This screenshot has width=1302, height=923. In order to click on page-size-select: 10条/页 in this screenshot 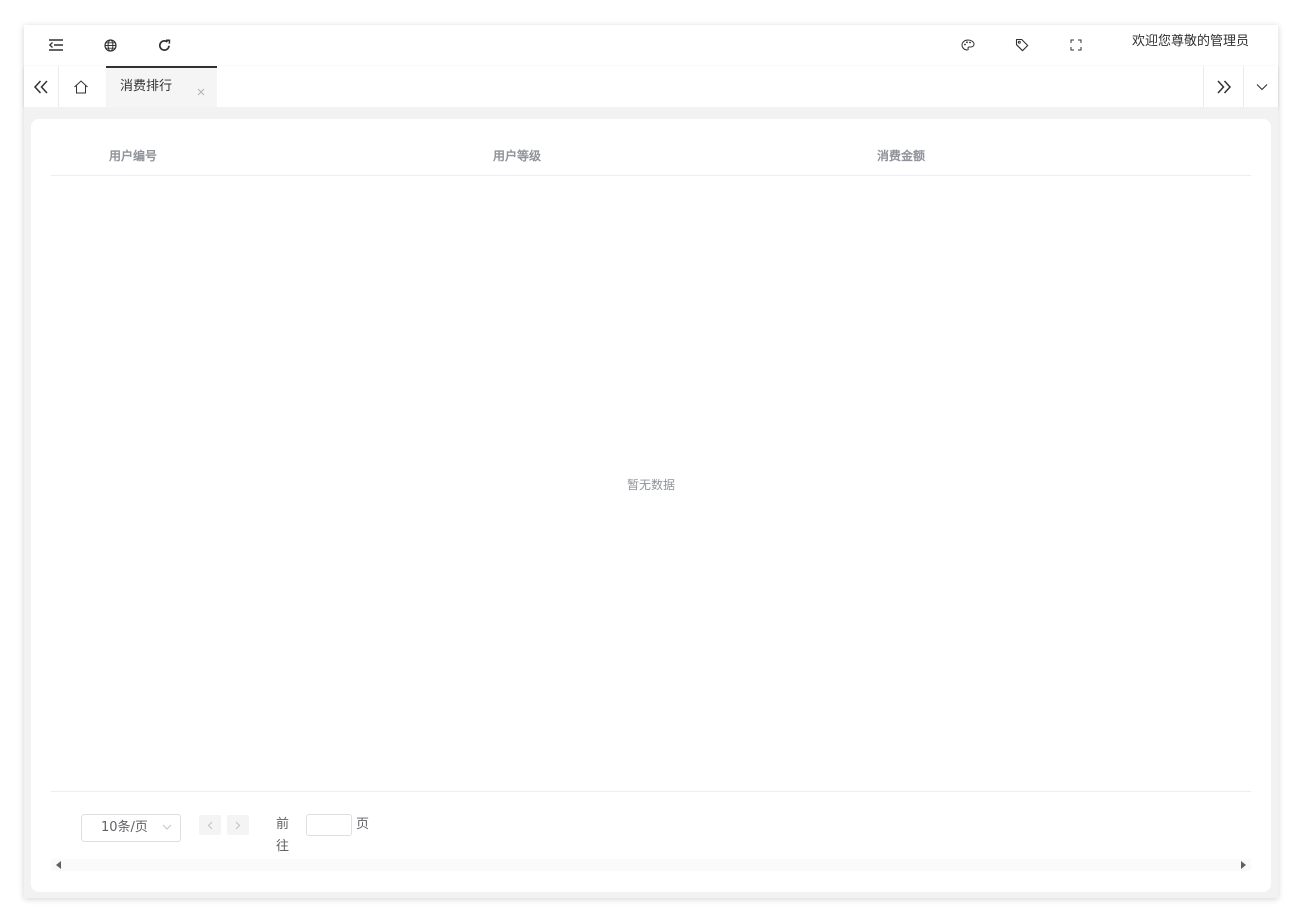, I will do `click(131, 828)`.